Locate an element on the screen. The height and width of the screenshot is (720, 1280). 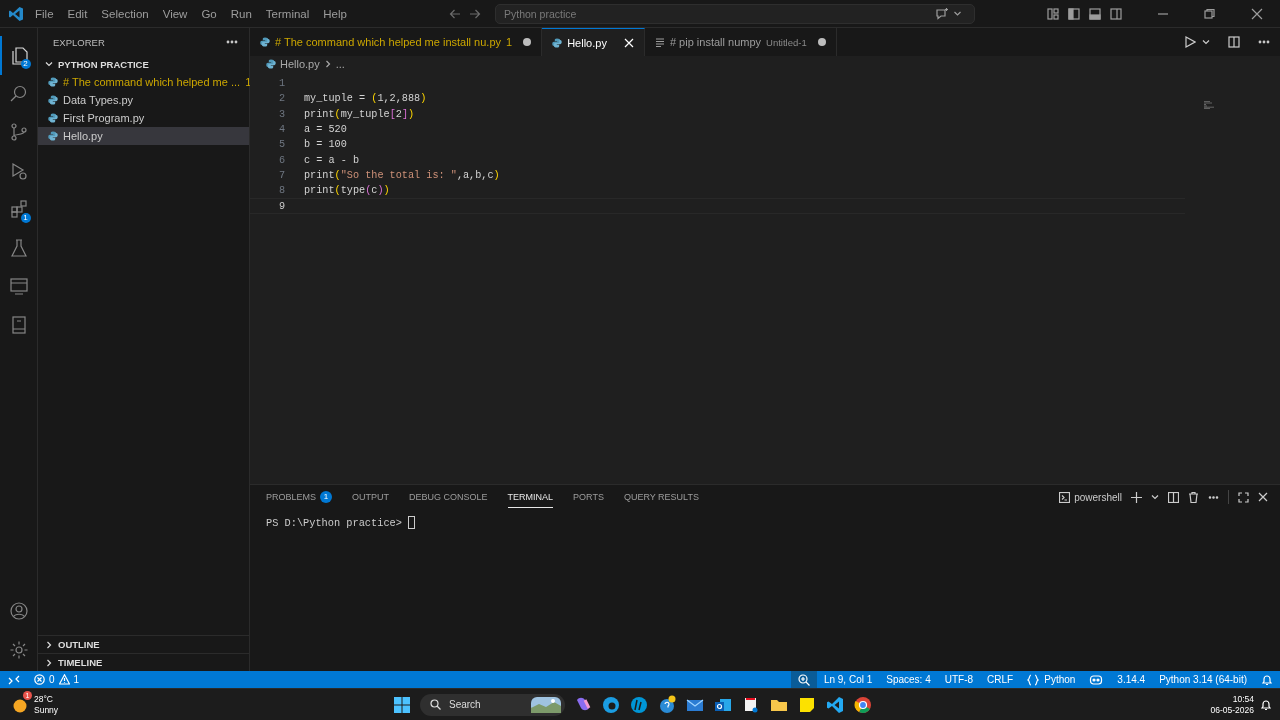
menu-item: Terminal is located at coordinates (287, 13).